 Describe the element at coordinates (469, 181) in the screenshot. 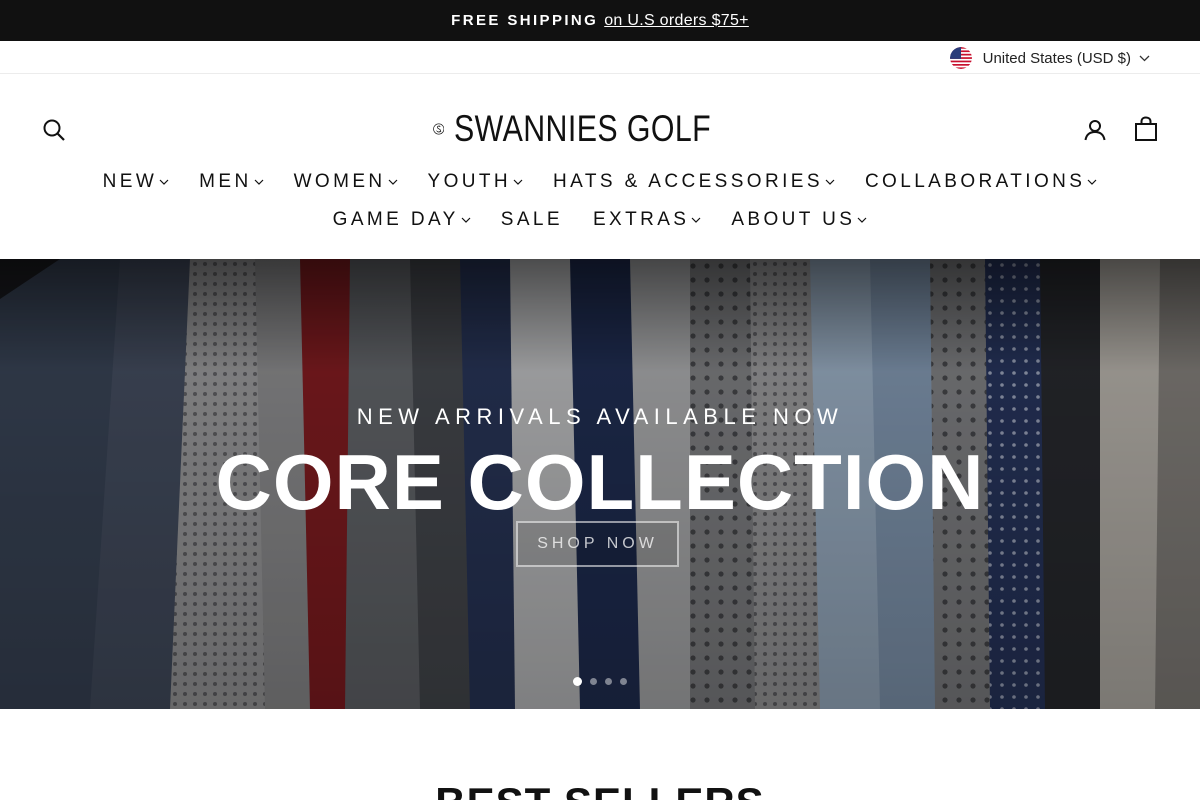

I see `nav-label: YOUTH` at that location.